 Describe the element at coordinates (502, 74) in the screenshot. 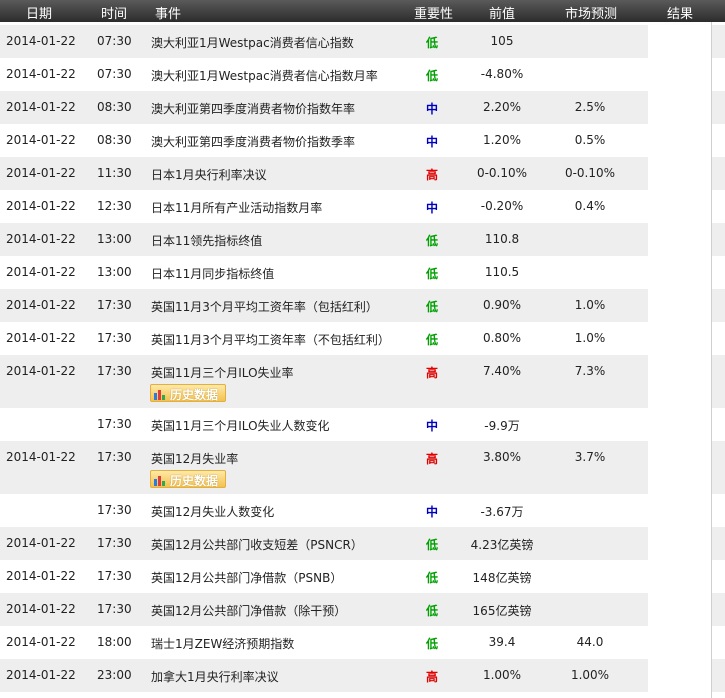

I see `cell-previous: -4.80%` at that location.